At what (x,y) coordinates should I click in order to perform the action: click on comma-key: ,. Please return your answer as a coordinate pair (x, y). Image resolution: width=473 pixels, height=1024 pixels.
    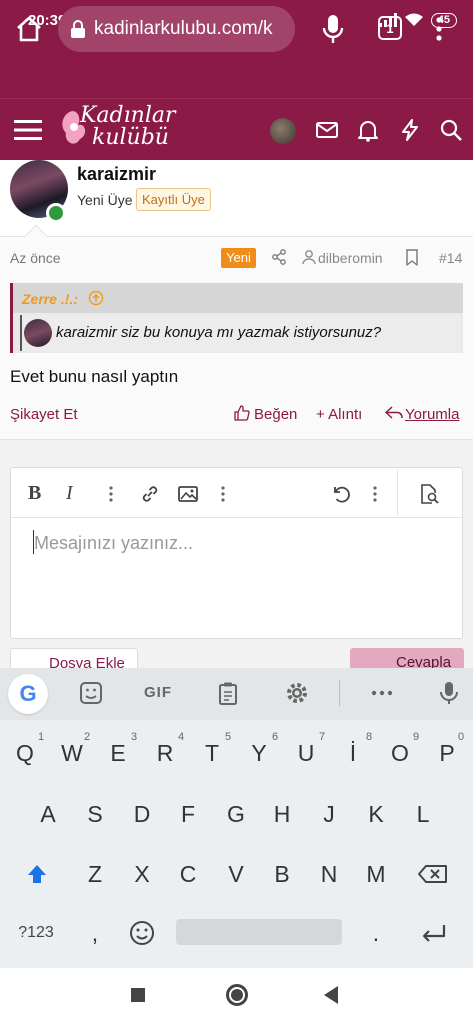
    Looking at the image, I should click on (95, 933).